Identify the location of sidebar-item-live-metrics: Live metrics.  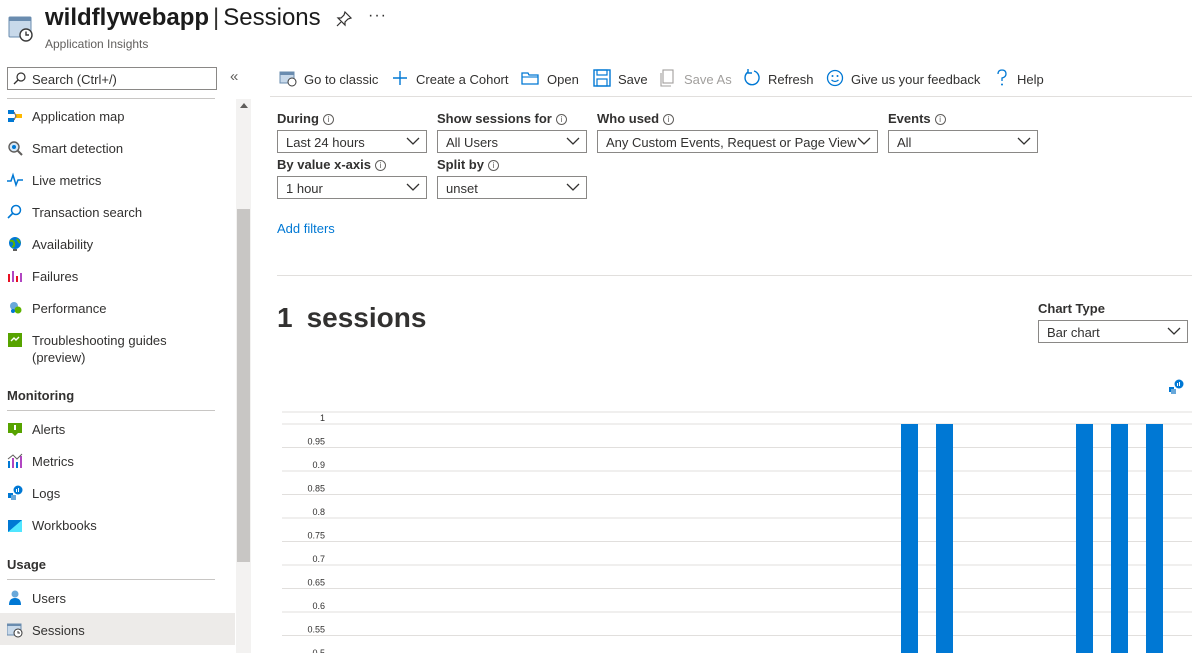
(117, 180).